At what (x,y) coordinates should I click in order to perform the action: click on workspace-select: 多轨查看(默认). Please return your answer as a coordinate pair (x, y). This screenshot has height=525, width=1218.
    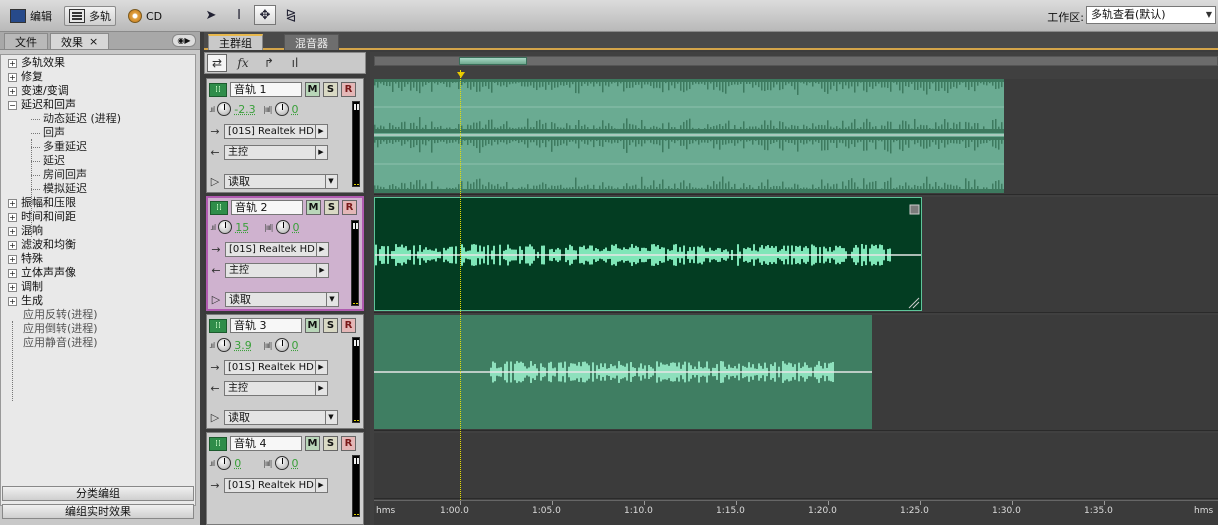
    Looking at the image, I should click on (1151, 15).